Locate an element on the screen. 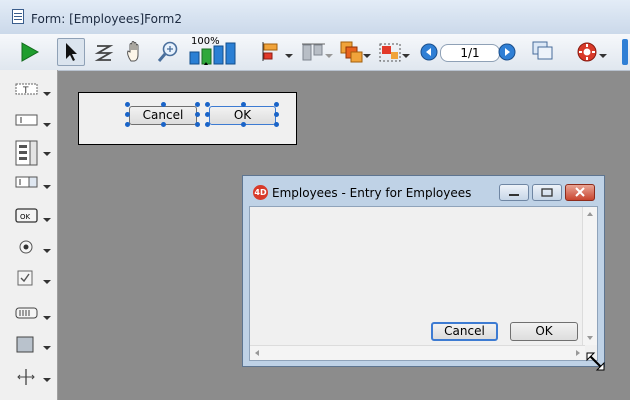 This screenshot has height=400, width=630. list-icon is located at coordinates (26, 153).